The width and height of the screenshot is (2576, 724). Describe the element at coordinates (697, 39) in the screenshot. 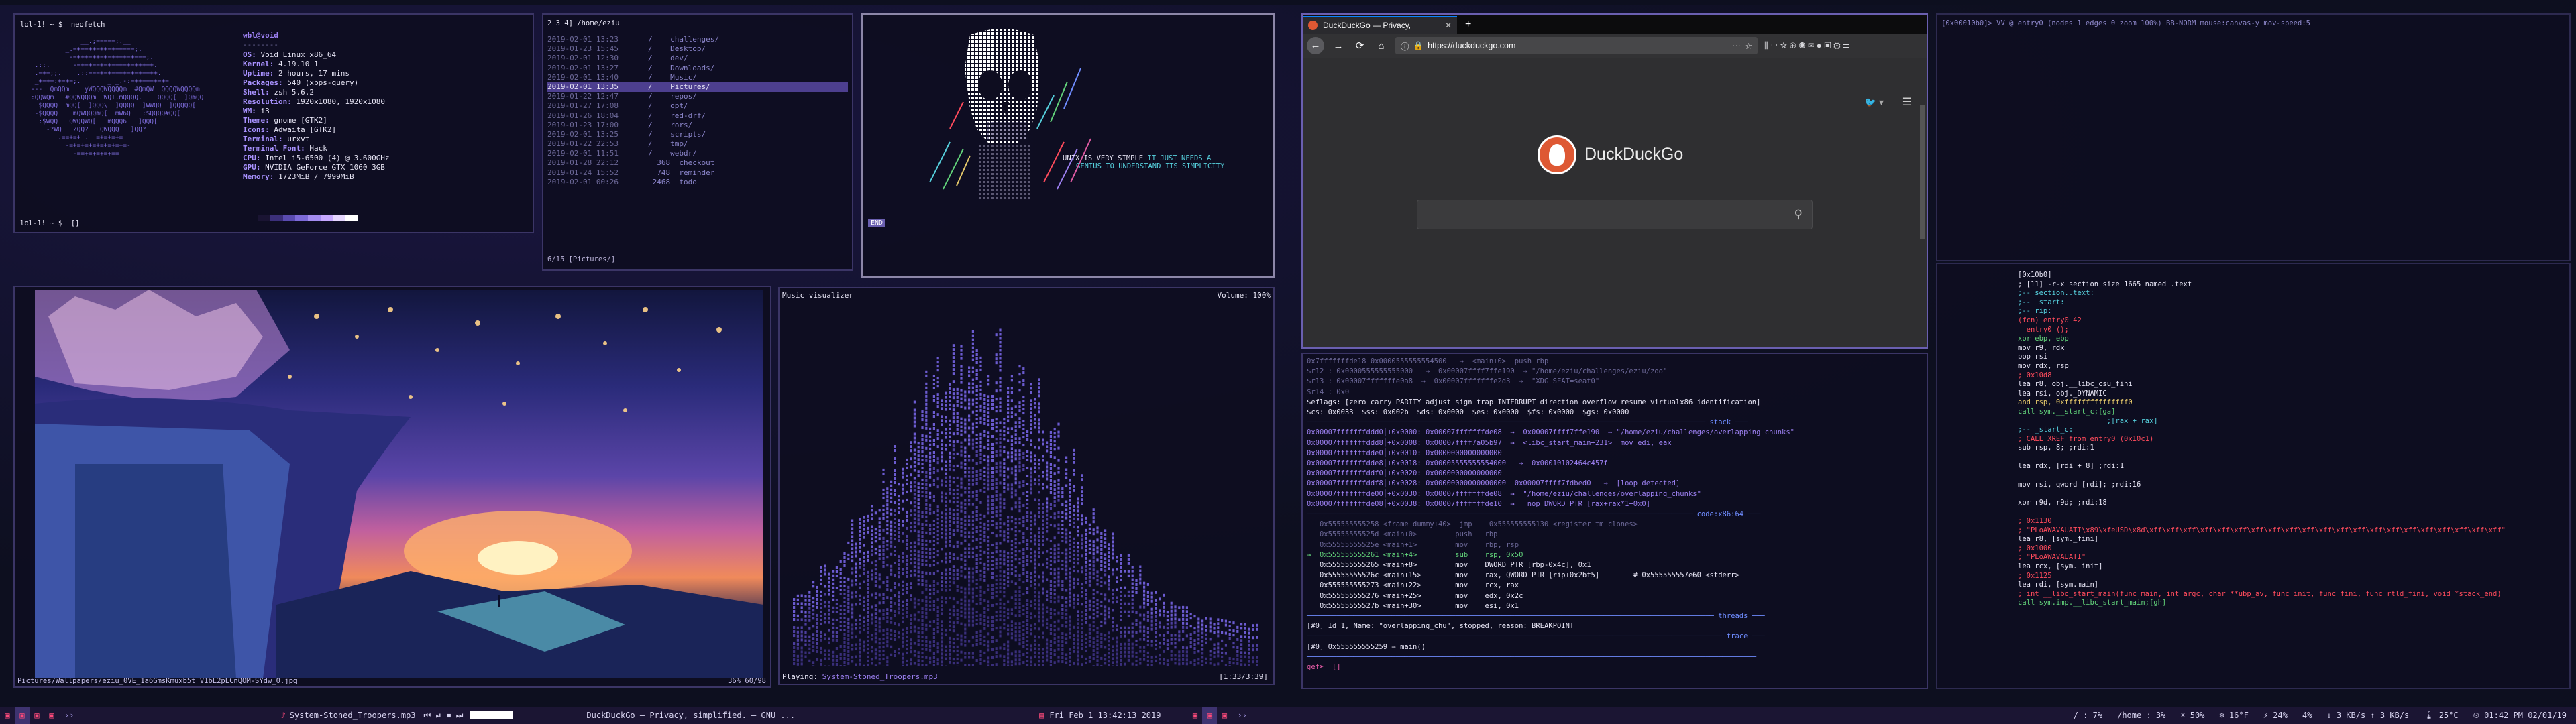

I see `ranger-row: 2019-02-01 13:23/ challenges/` at that location.